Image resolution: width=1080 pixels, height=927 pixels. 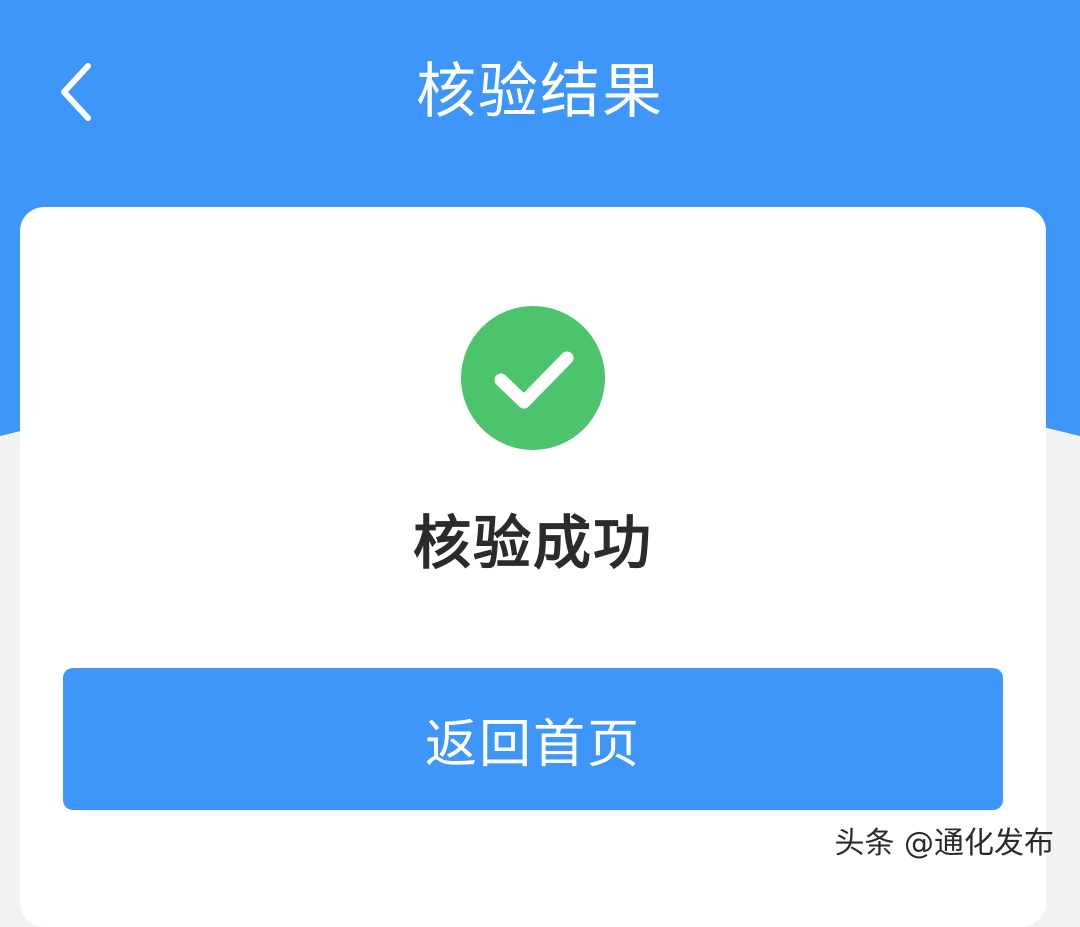 I want to click on check-circle-icon, so click(x=533, y=378).